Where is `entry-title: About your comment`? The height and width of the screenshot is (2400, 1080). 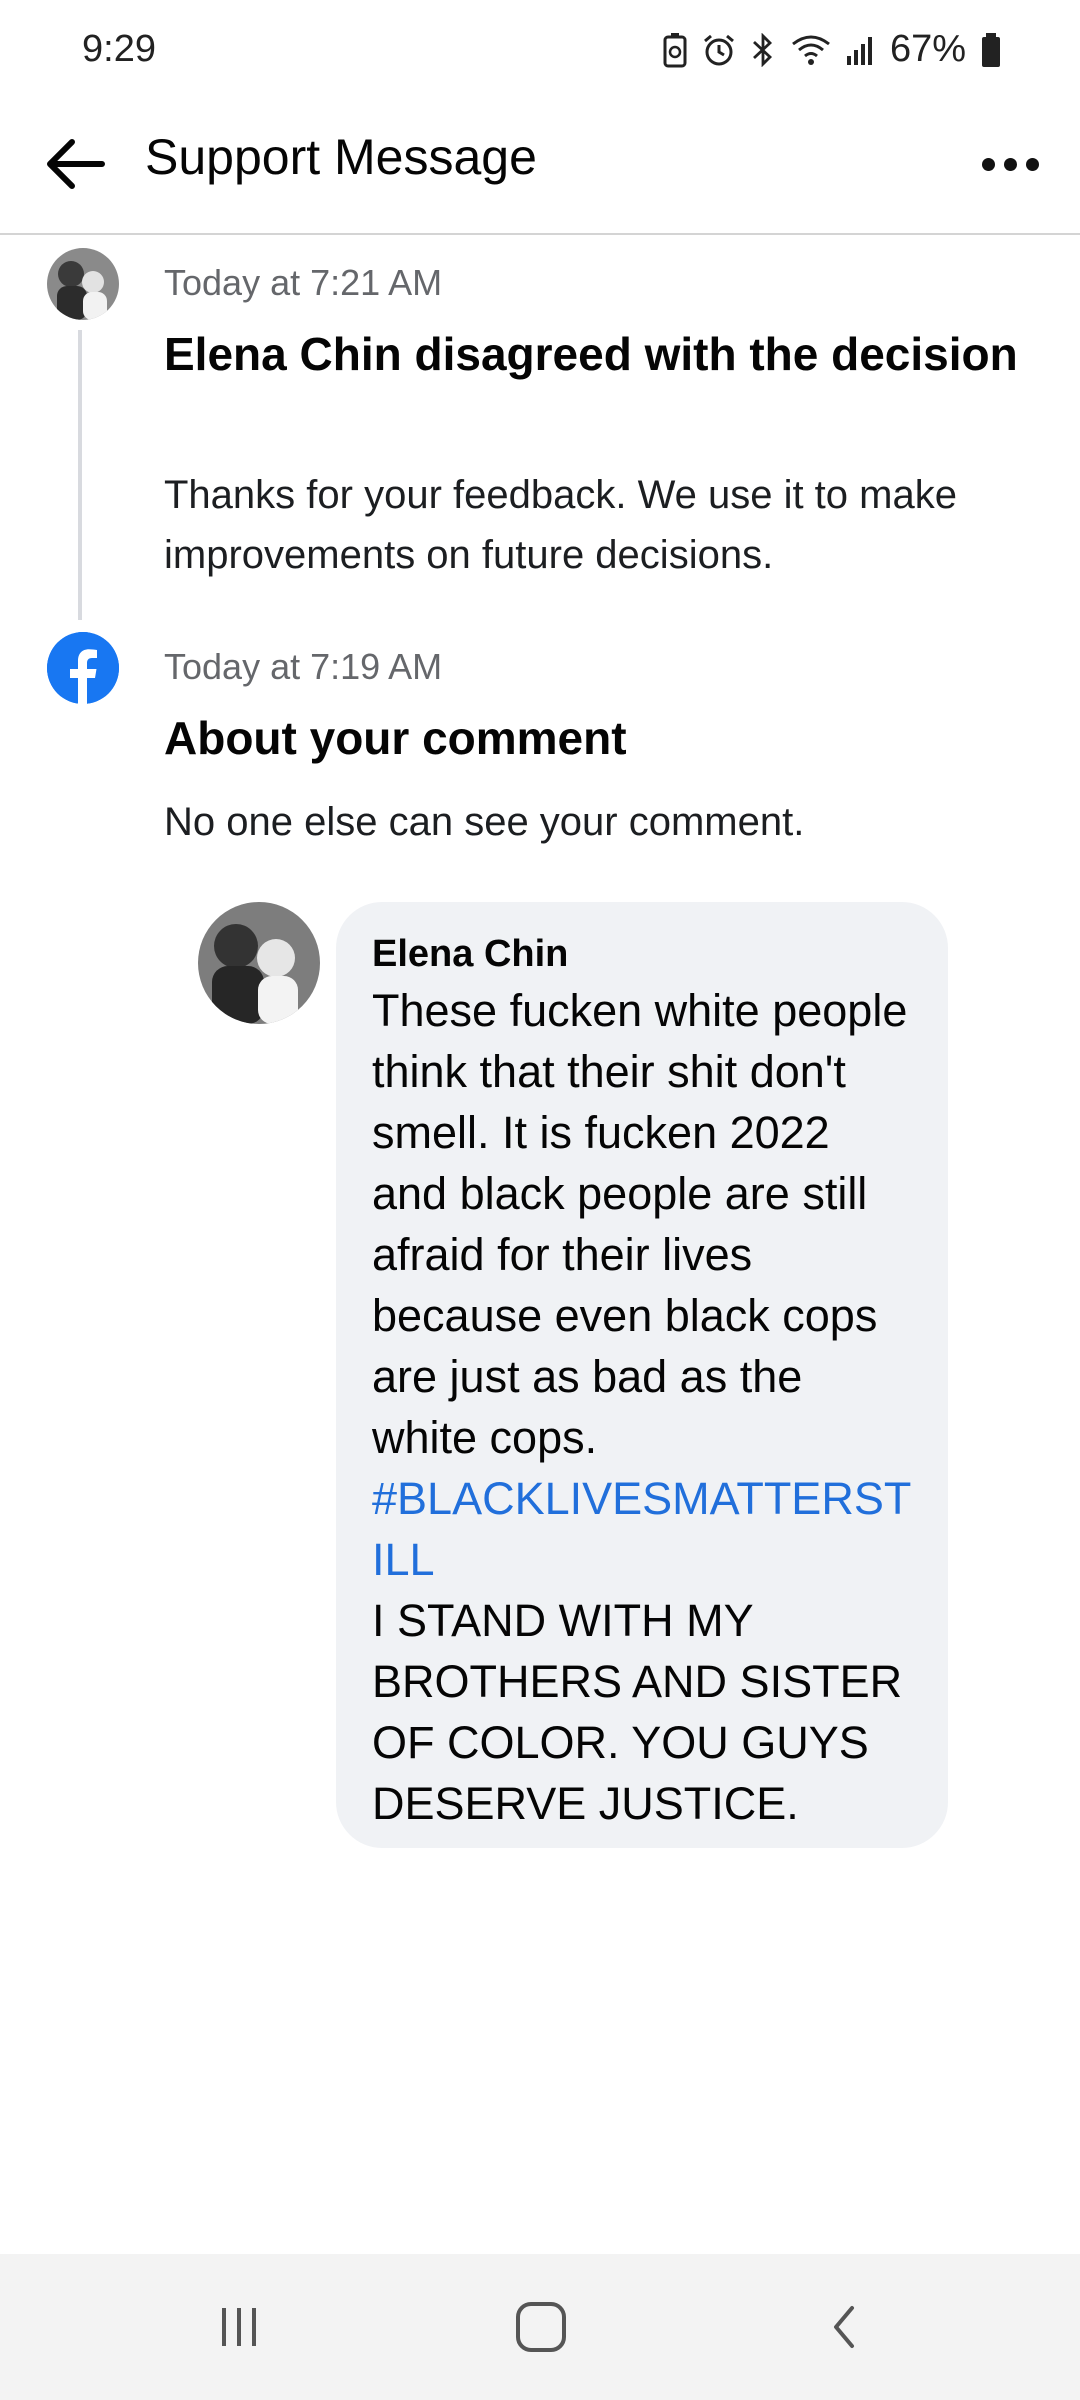 entry-title: About your comment is located at coordinates (395, 738).